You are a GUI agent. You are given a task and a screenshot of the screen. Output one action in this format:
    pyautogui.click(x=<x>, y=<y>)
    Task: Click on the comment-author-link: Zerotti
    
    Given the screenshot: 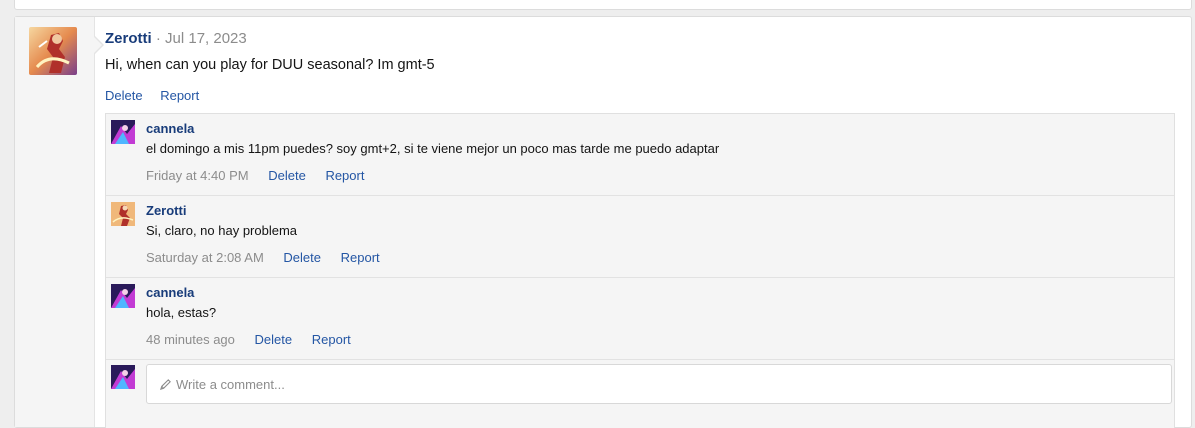 What is the action you would take?
    pyautogui.click(x=166, y=210)
    